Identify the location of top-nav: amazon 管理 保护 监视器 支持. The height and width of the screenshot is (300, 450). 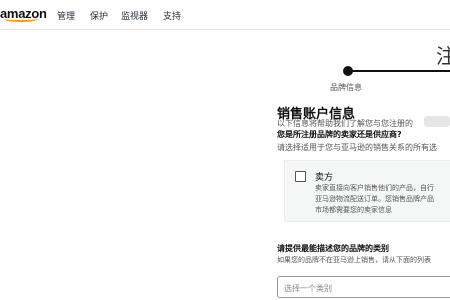
(225, 15).